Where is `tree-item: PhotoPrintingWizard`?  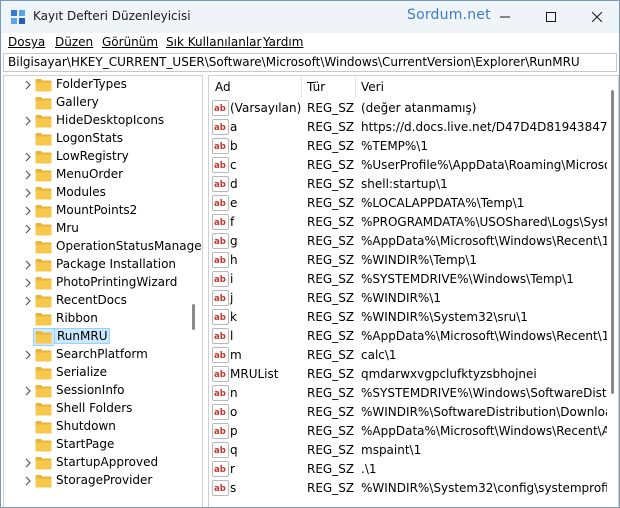 tree-item: PhotoPrintingWizard is located at coordinates (97, 283).